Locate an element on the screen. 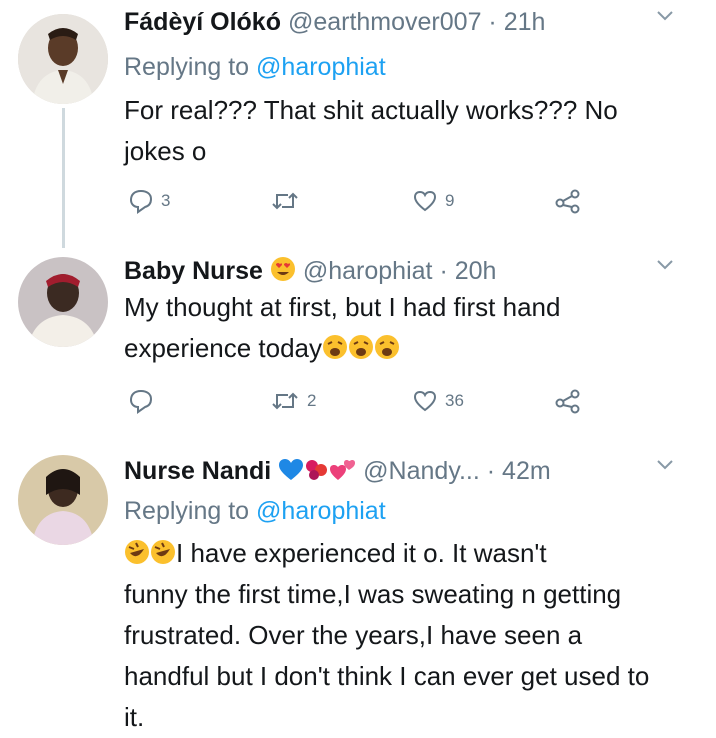 The height and width of the screenshot is (738, 716). timestamp: 42m is located at coordinates (526, 471).